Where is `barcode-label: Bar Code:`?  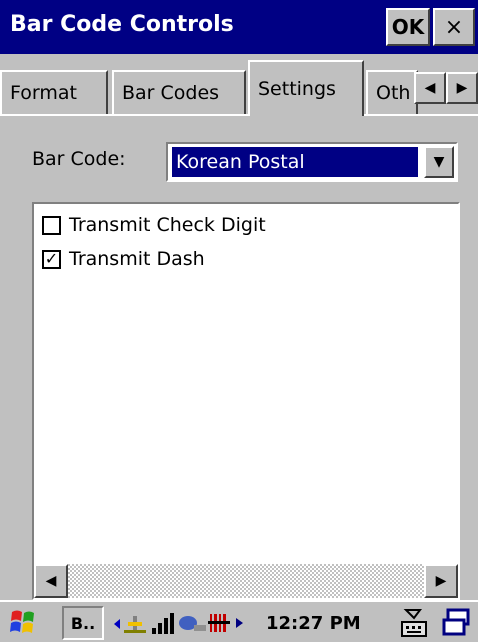
barcode-label: Bar Code: is located at coordinates (79, 159).